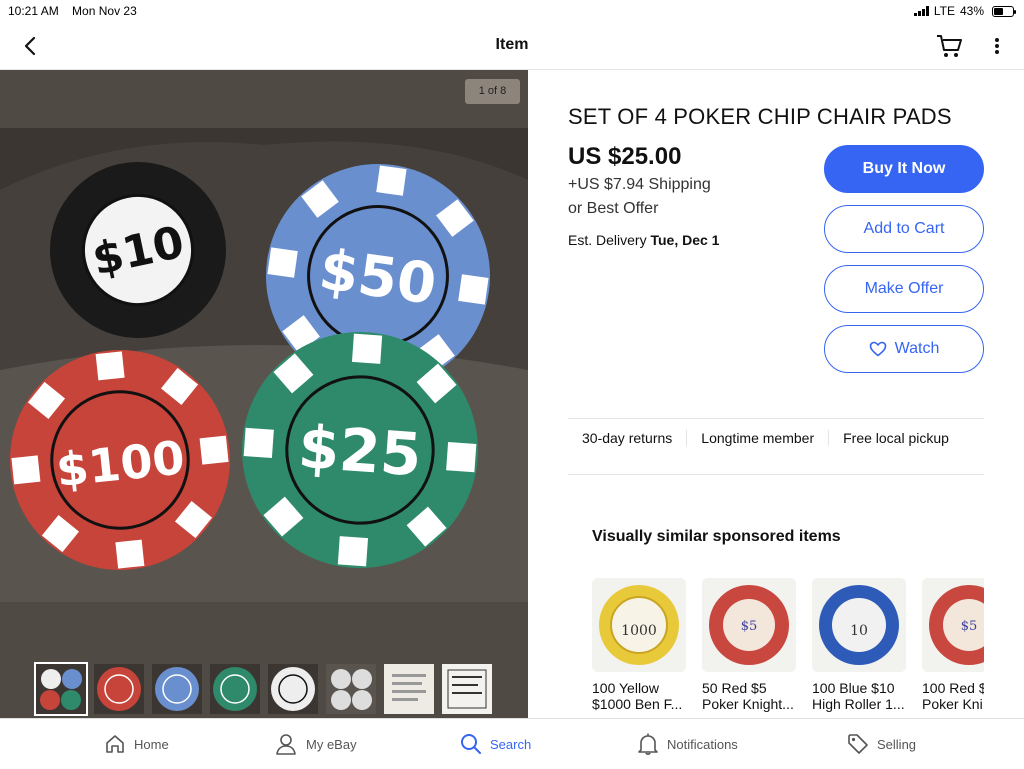  I want to click on sponsored-item-subtitle: Poker Kni, so click(952, 704).